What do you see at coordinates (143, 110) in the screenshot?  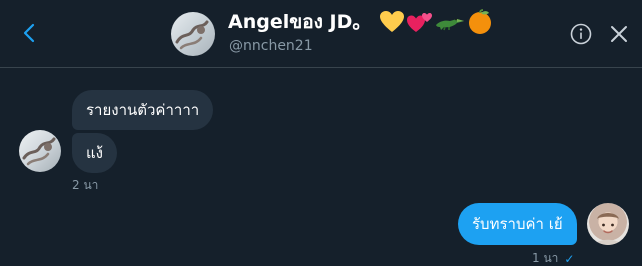 I see `incoming-message: รายงานตัวค่าาาา` at bounding box center [143, 110].